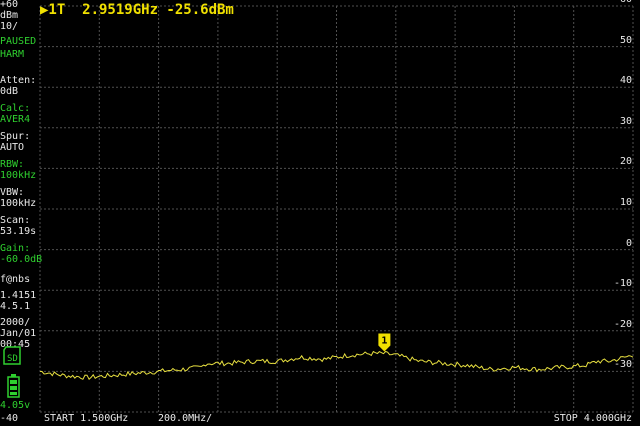 This screenshot has height=426, width=640. Describe the element at coordinates (625, 162) in the screenshot. I see `y-tick-label: 20` at that location.